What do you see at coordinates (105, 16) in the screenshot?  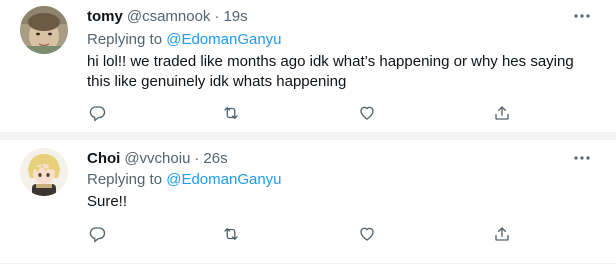 I see `display-name: tomy` at bounding box center [105, 16].